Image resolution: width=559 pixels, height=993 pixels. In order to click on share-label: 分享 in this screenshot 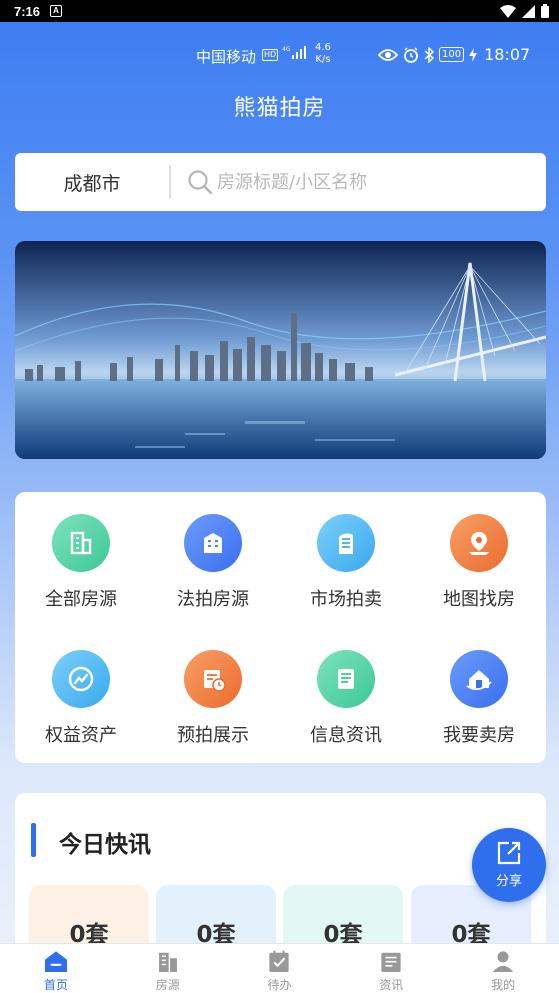, I will do `click(508, 881)`.